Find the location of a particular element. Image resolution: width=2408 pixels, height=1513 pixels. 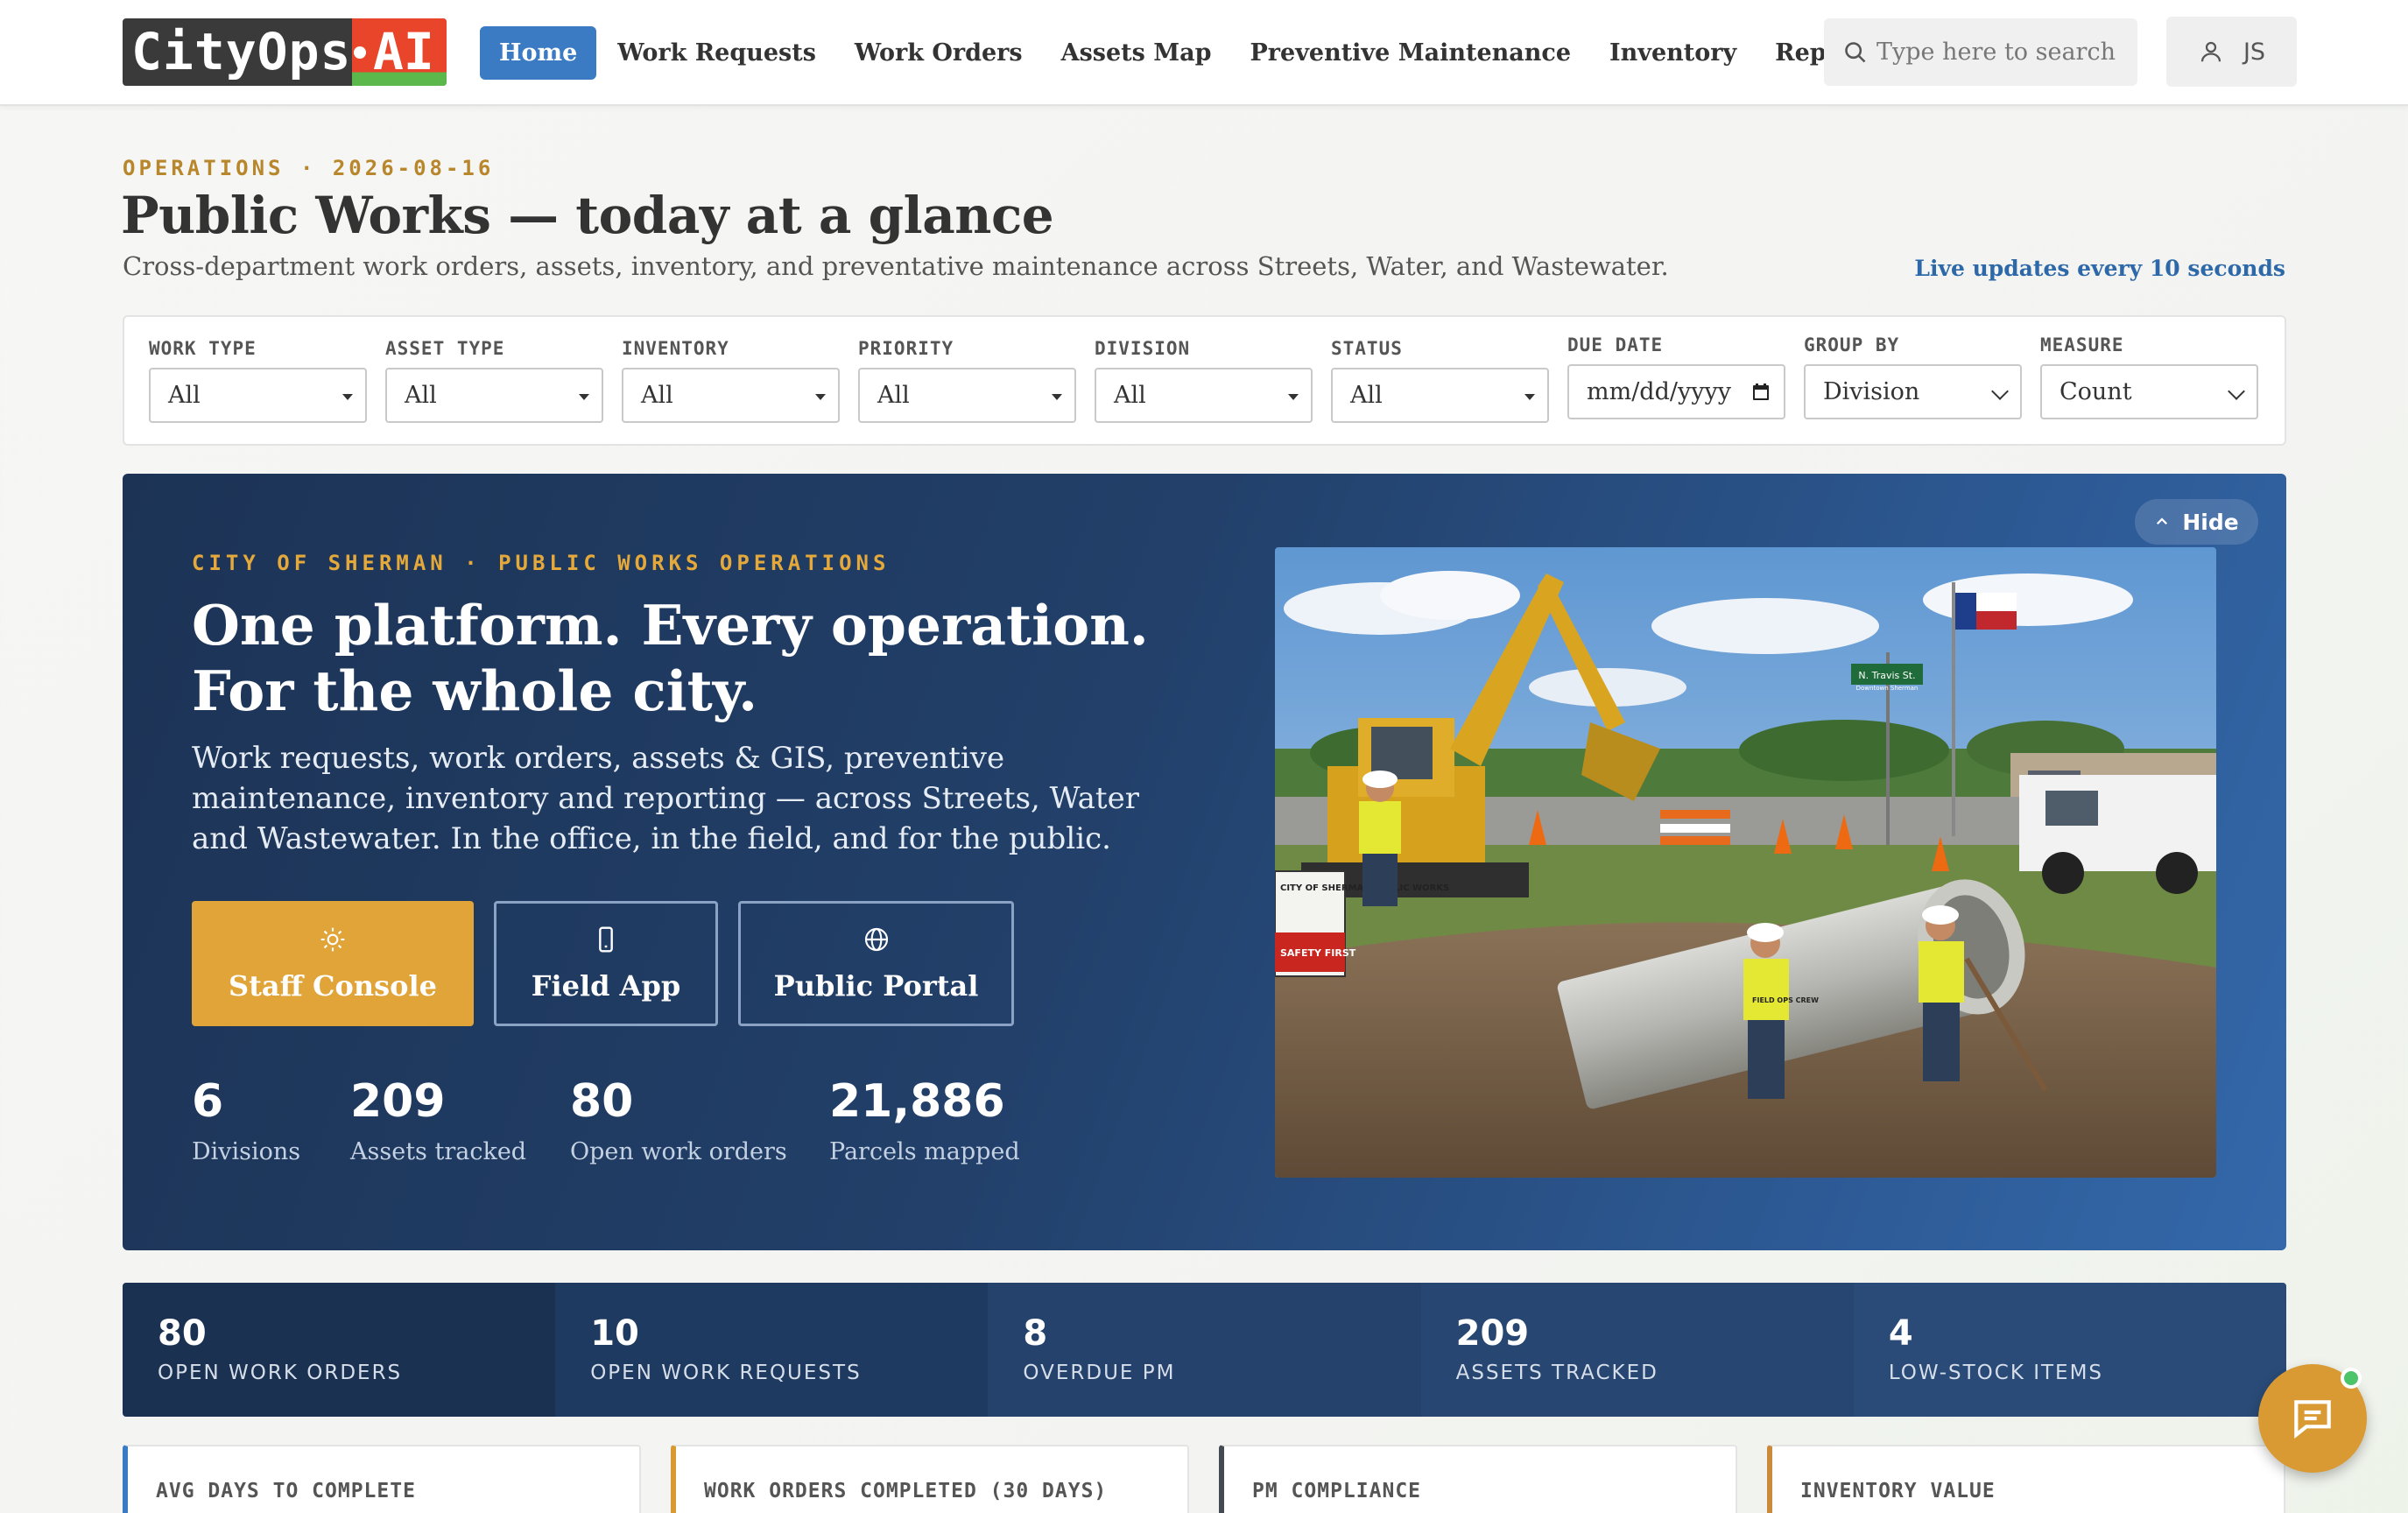

card-pm-compliance: PM COMPLIANCE is located at coordinates (1478, 1479).